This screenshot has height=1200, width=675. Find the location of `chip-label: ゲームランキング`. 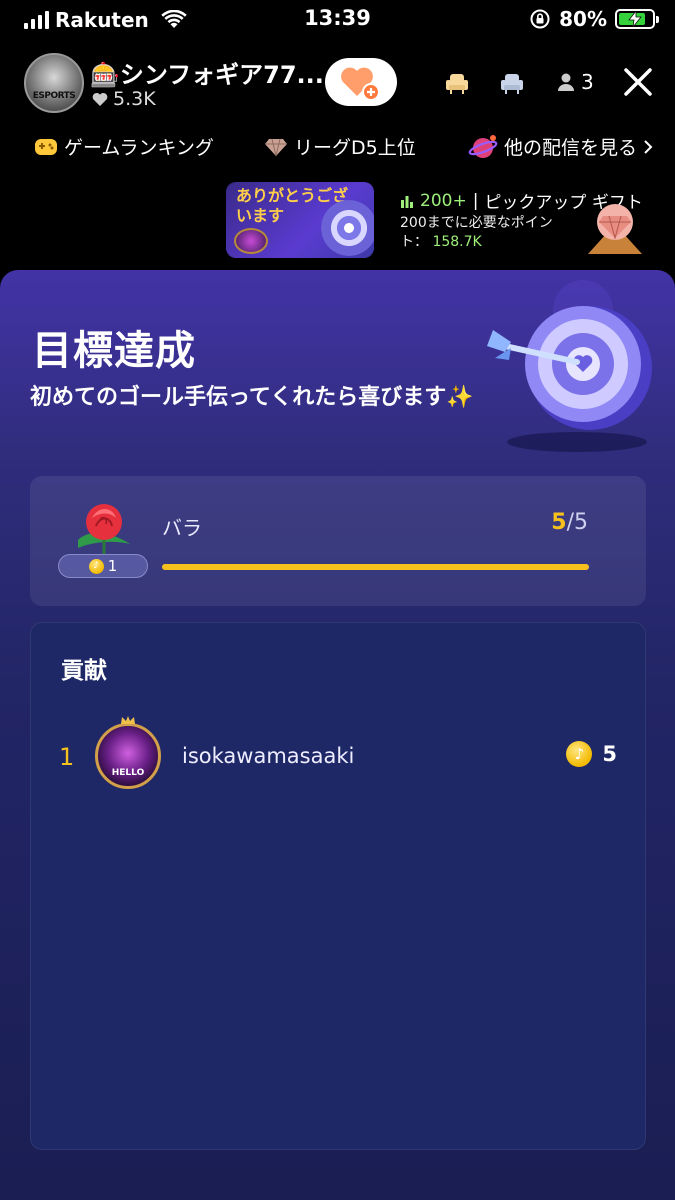

chip-label: ゲームランキング is located at coordinates (139, 148).